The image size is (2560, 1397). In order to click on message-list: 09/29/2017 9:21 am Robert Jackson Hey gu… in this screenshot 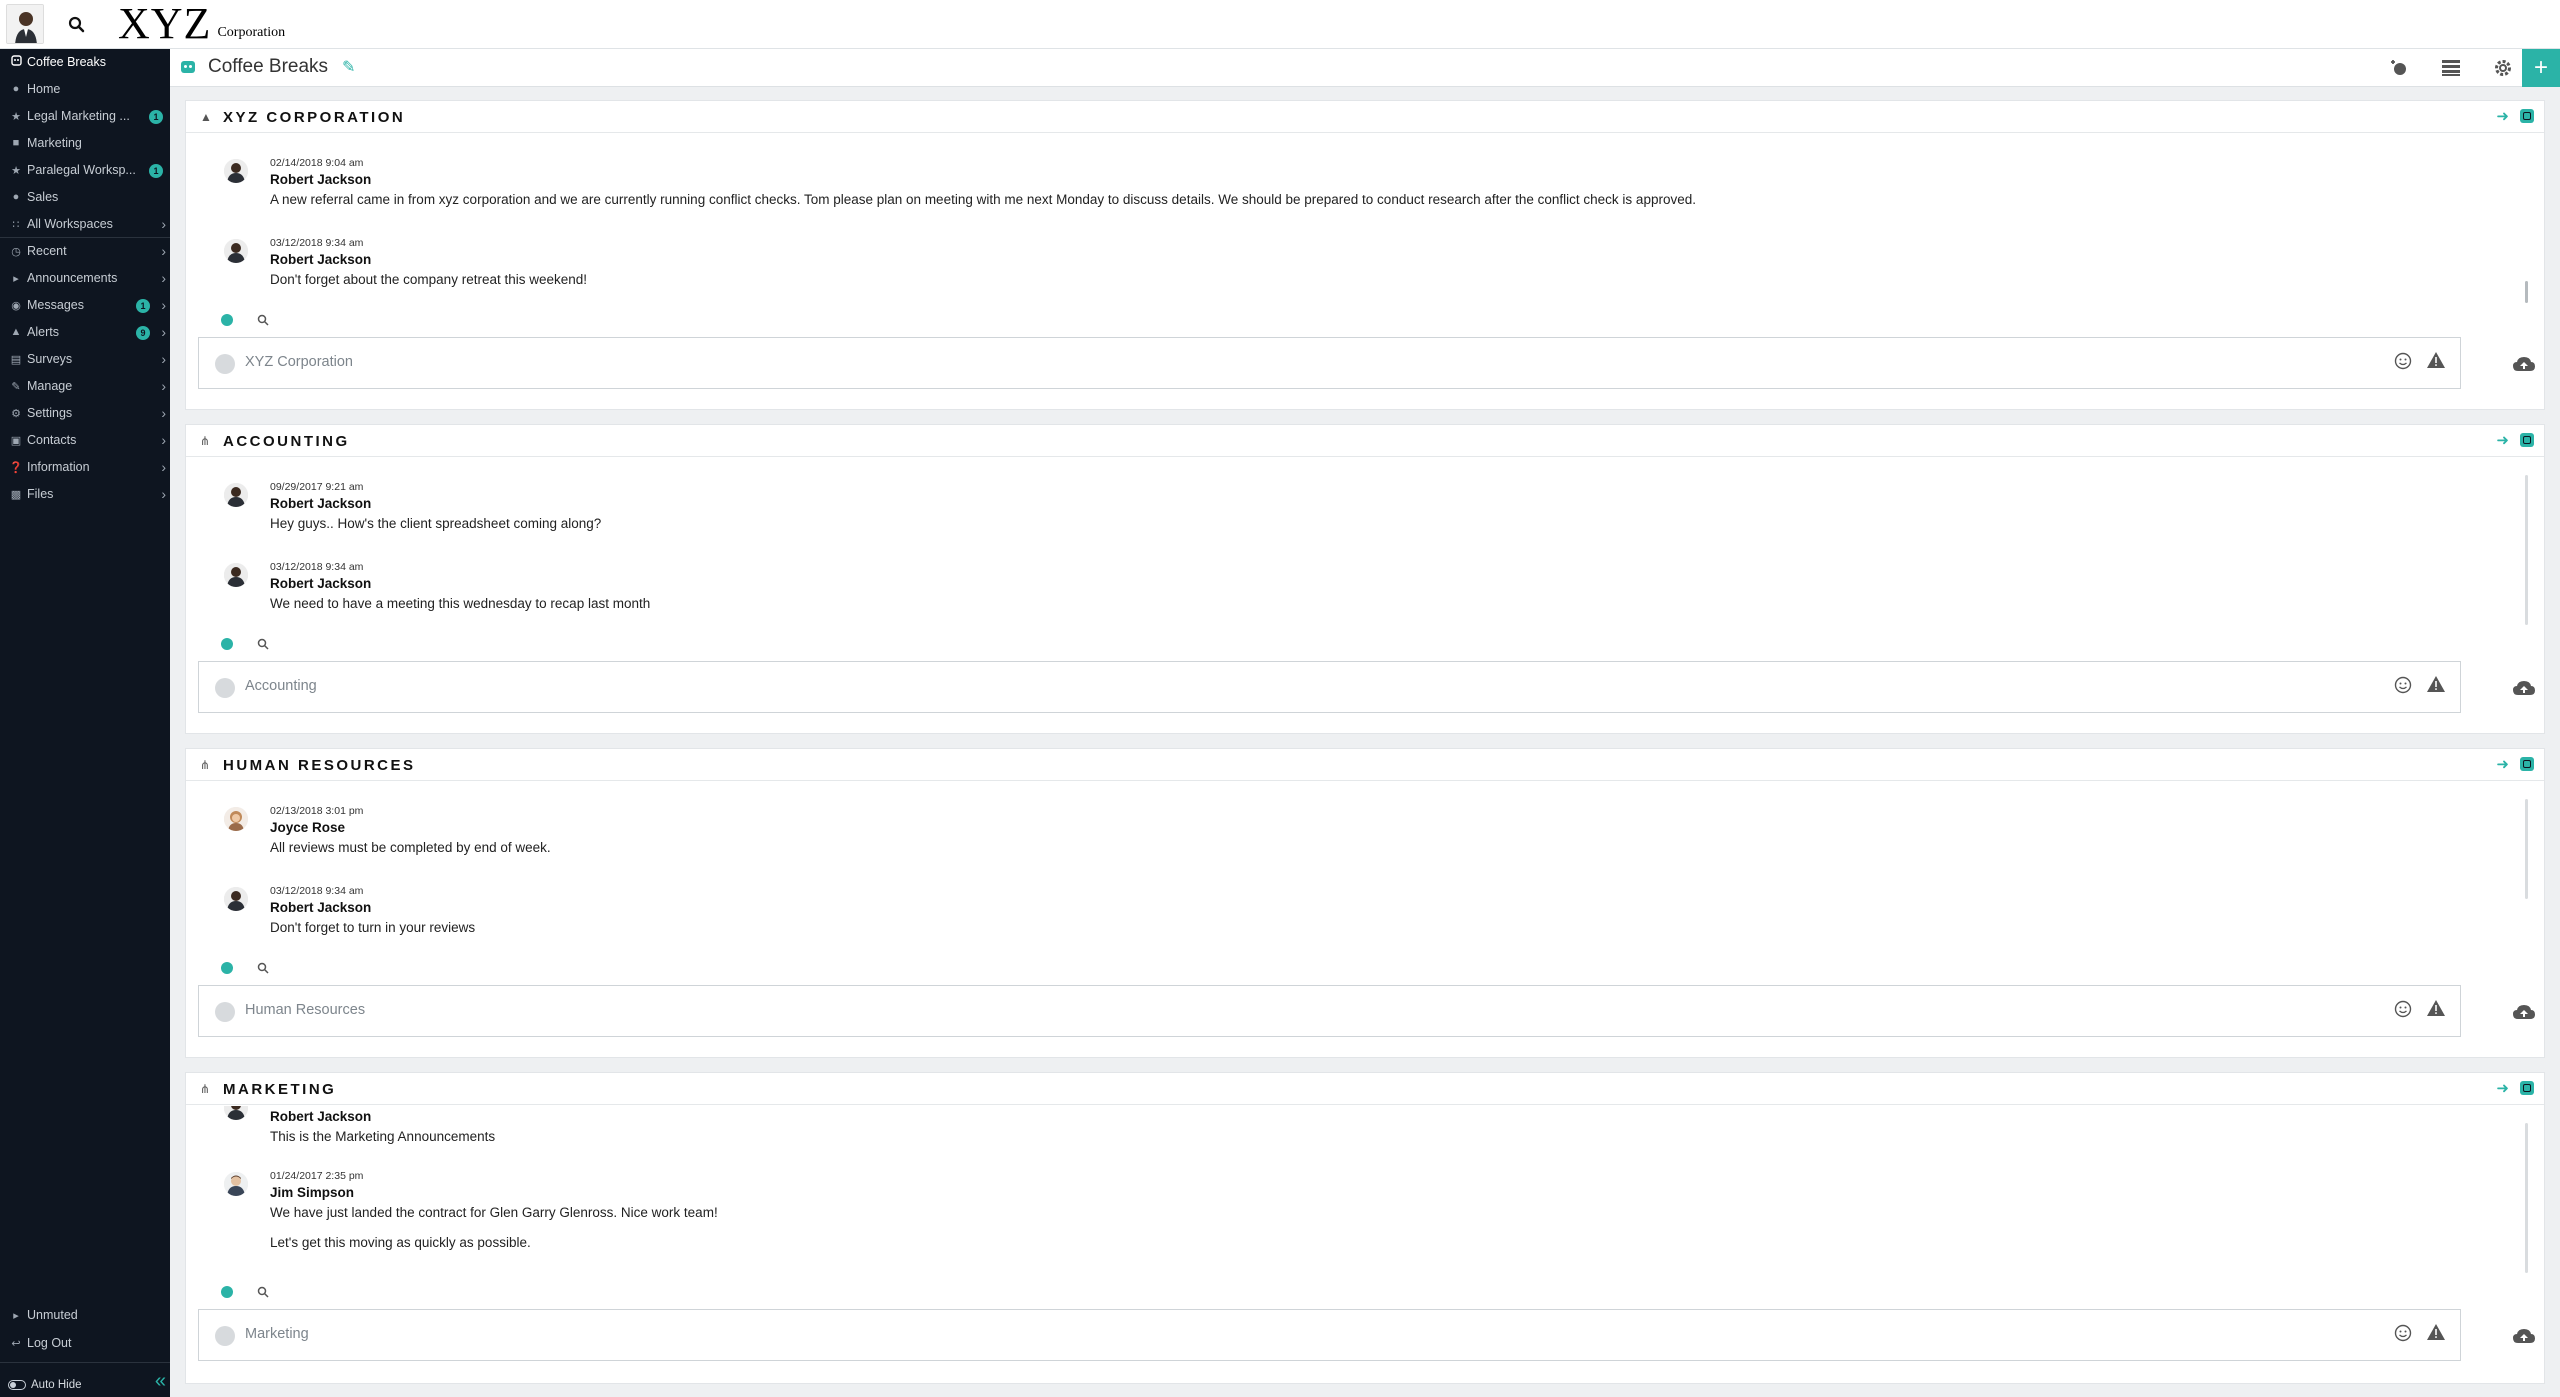, I will do `click(1351, 538)`.